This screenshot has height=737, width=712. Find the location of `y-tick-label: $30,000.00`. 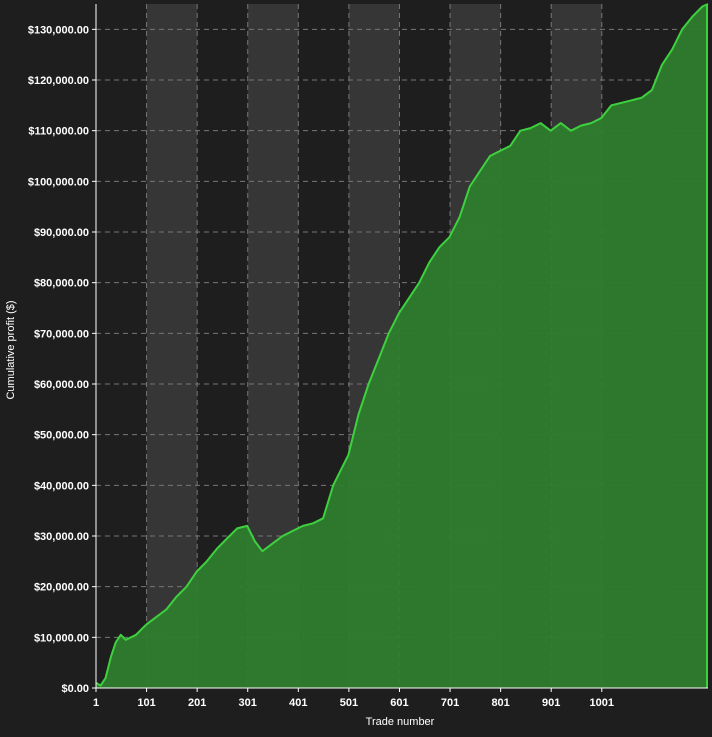

y-tick-label: $30,000.00 is located at coordinates (61, 537).